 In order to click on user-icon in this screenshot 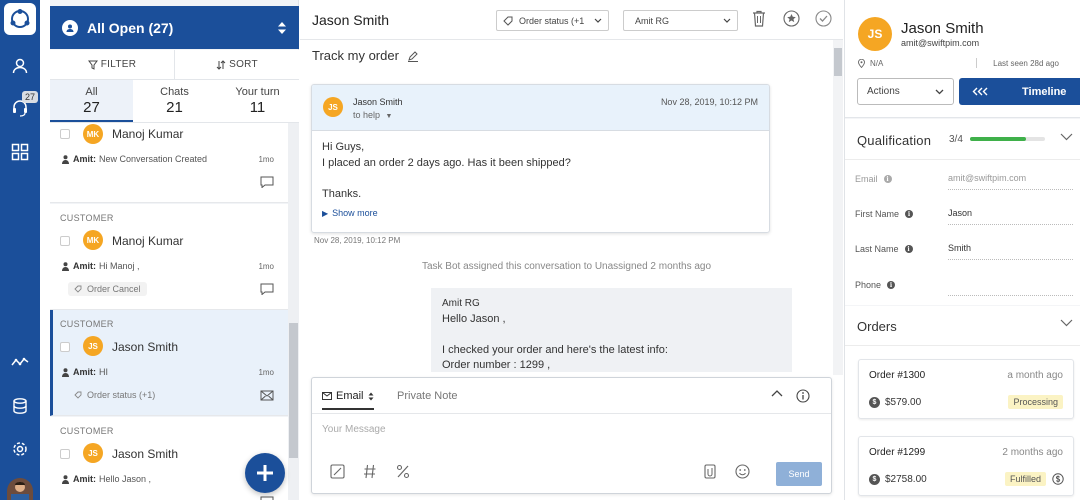, I will do `click(20, 66)`.